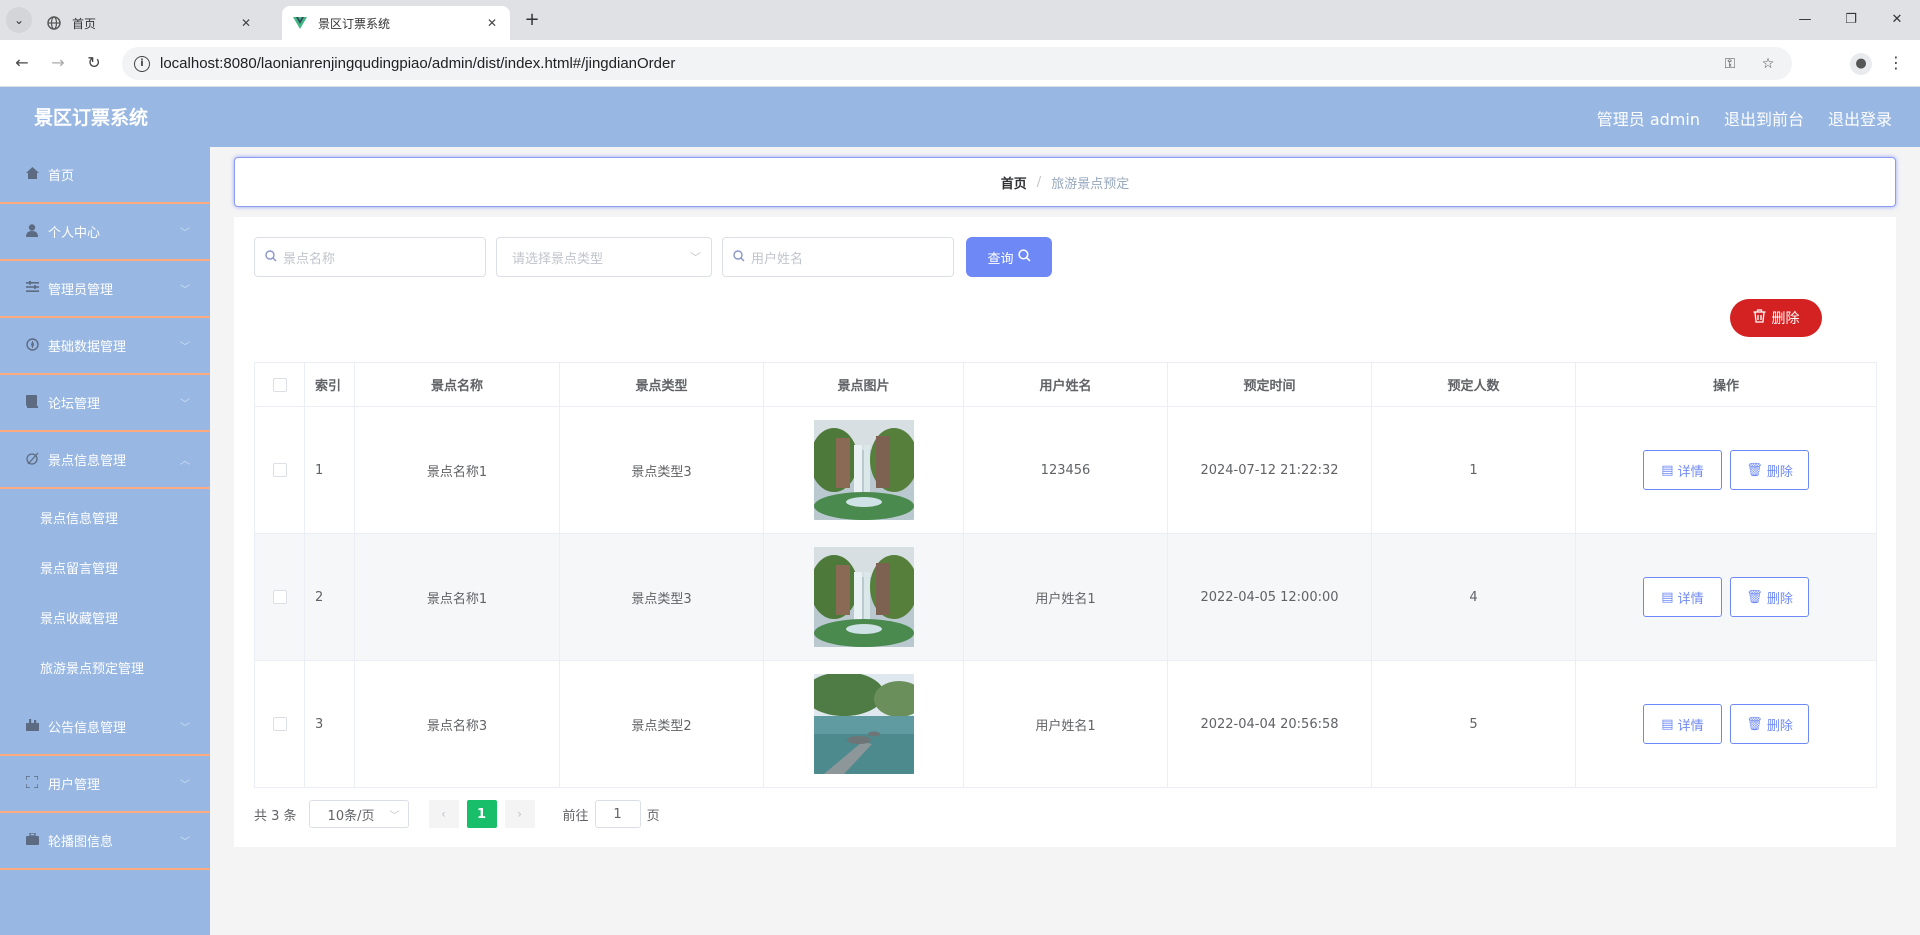  What do you see at coordinates (1730, 64) in the screenshot?
I see `key-icon: ⚿` at bounding box center [1730, 64].